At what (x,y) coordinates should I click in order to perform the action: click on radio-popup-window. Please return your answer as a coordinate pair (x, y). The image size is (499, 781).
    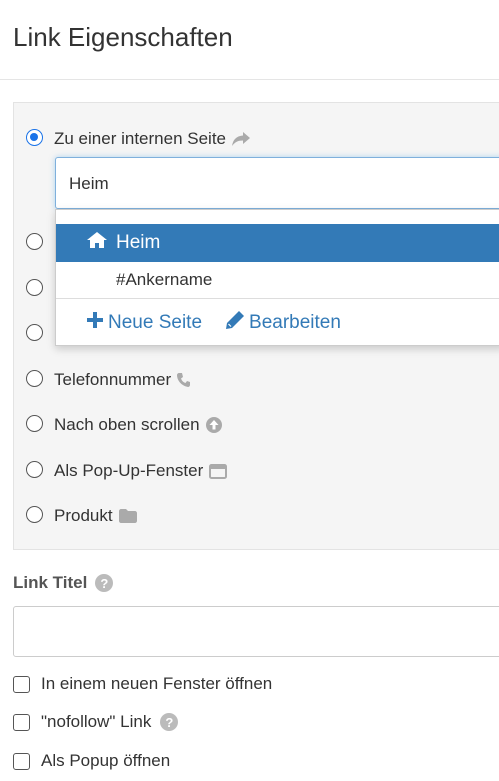
    Looking at the image, I should click on (34, 469).